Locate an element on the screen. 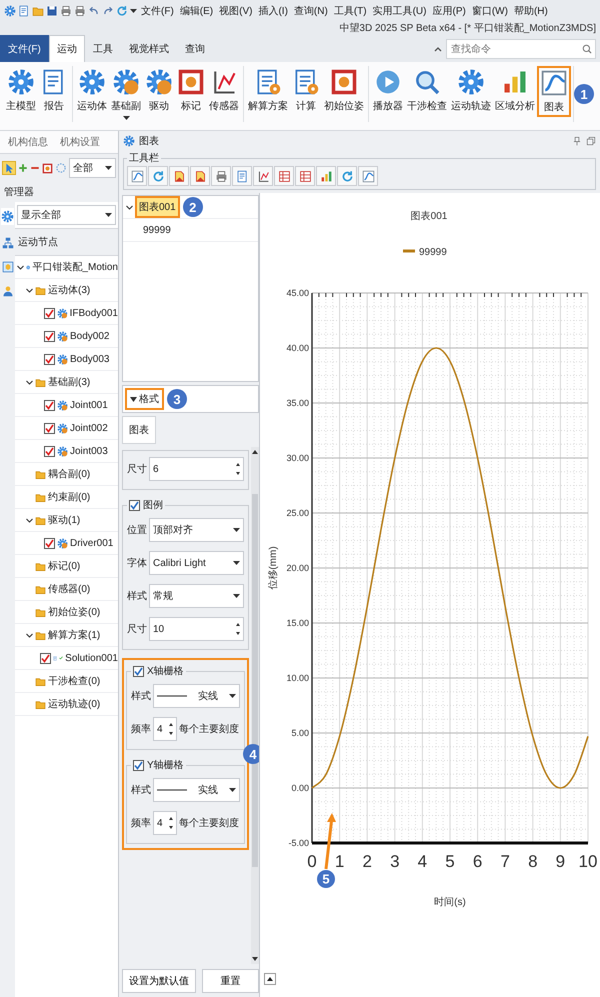 The width and height of the screenshot is (600, 997). menu-item: 插入(I) is located at coordinates (273, 11).